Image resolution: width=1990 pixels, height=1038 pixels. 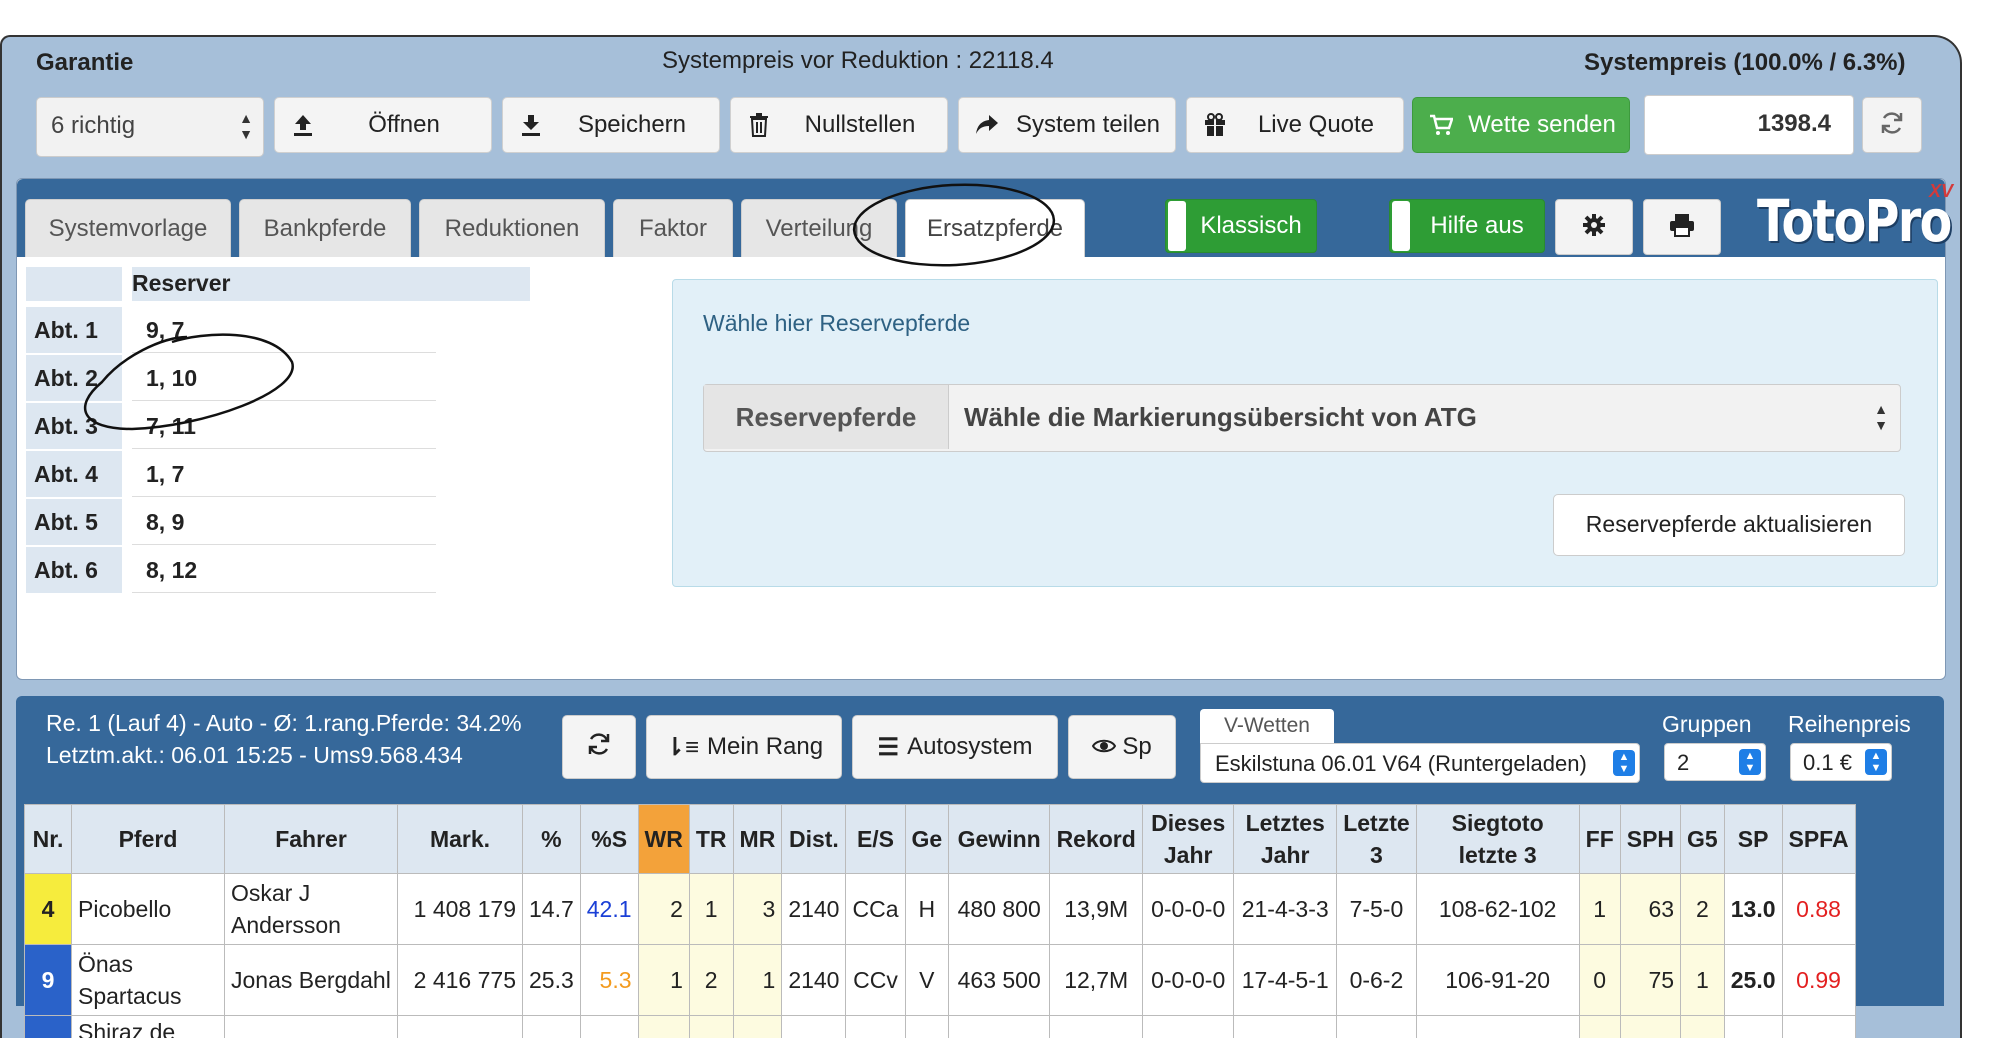 What do you see at coordinates (757, 839) in the screenshot?
I see `col-header: MR` at bounding box center [757, 839].